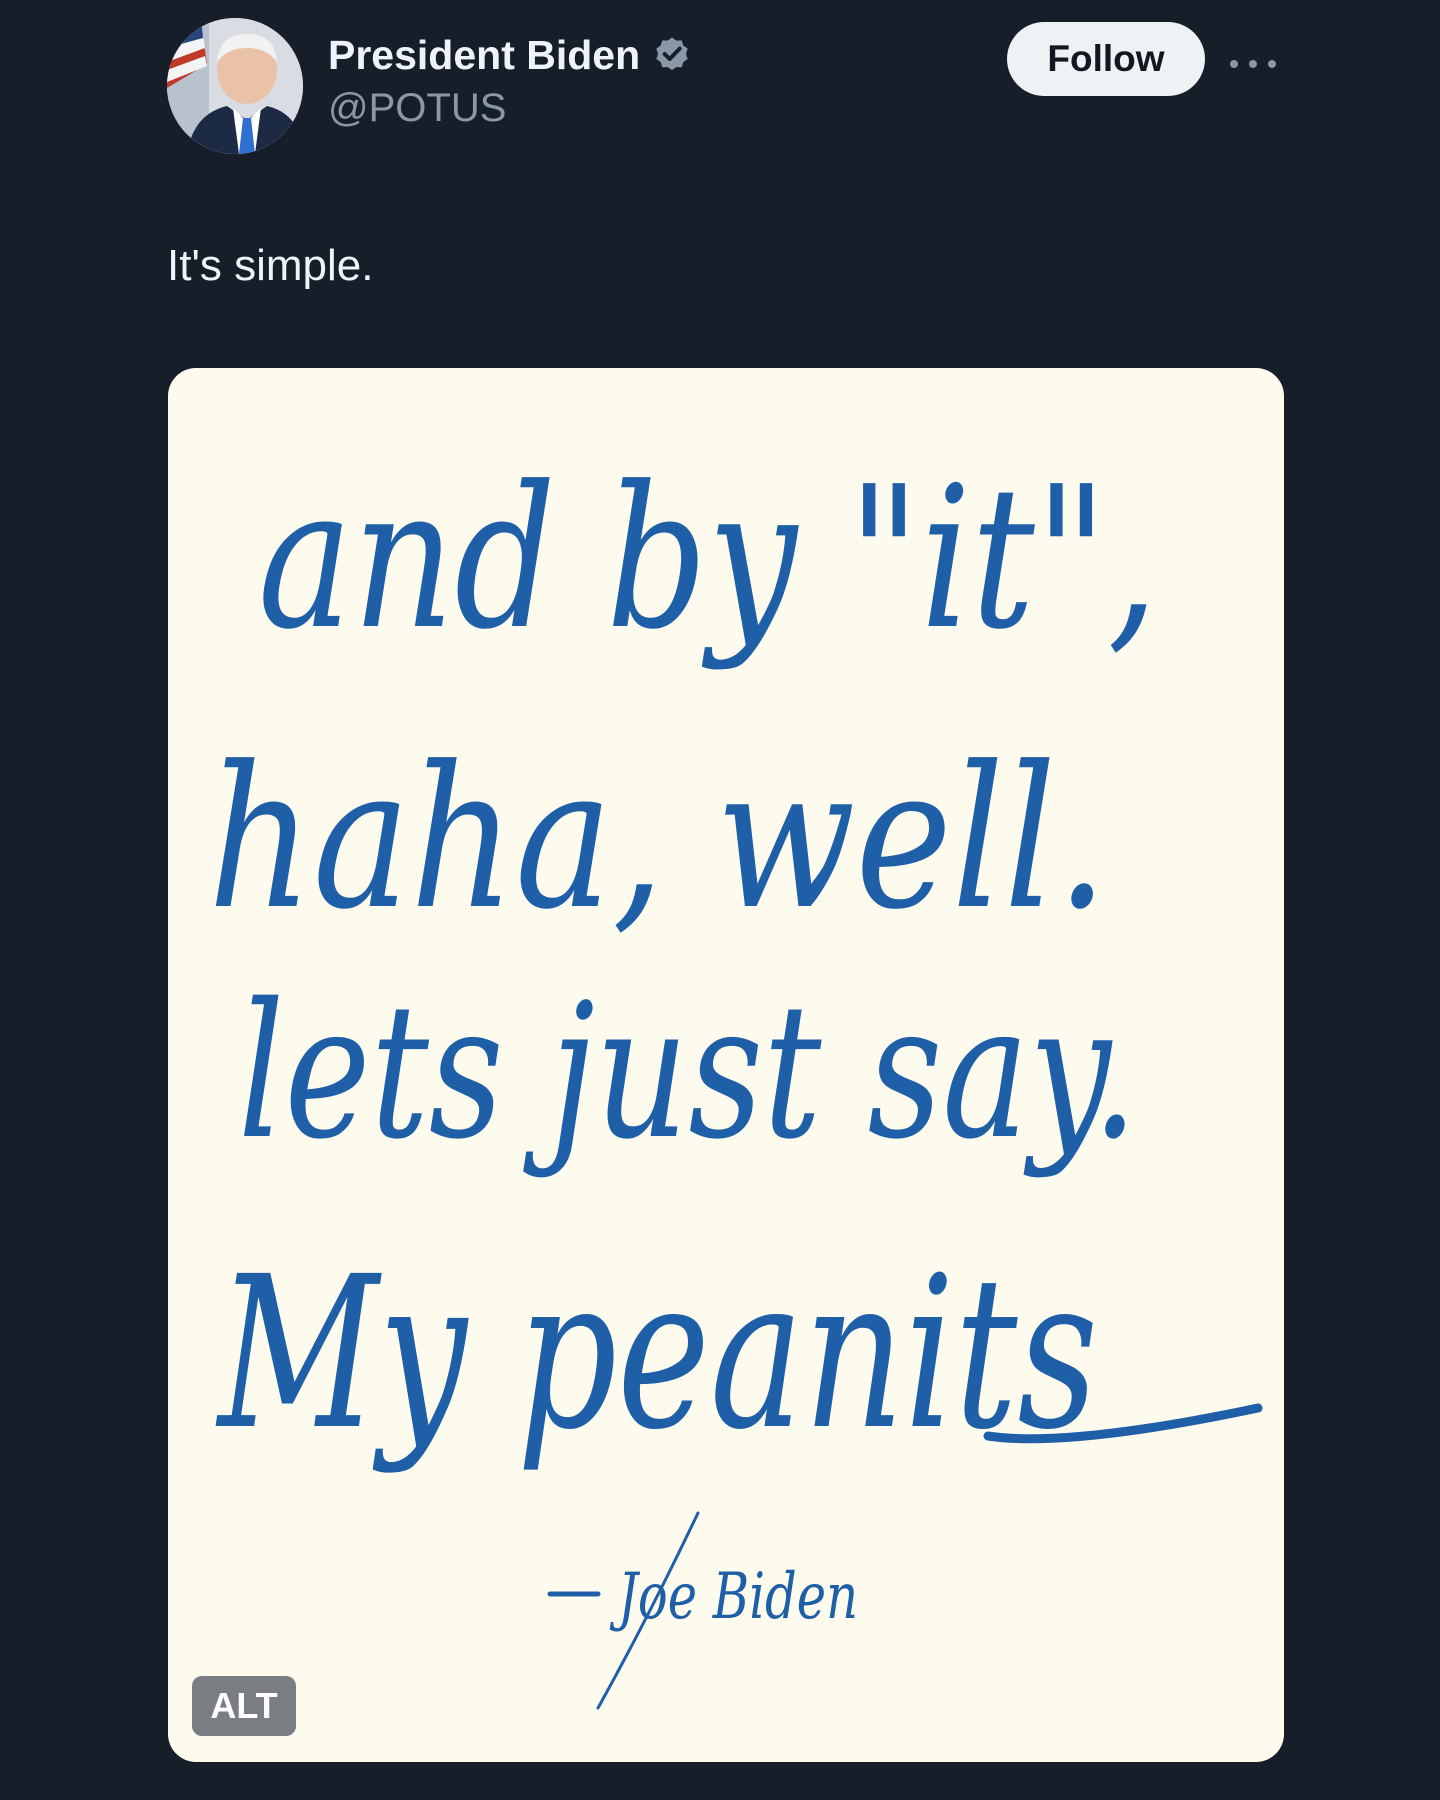 Image resolution: width=1440 pixels, height=1800 pixels. I want to click on alt-badge: ALT, so click(244, 1706).